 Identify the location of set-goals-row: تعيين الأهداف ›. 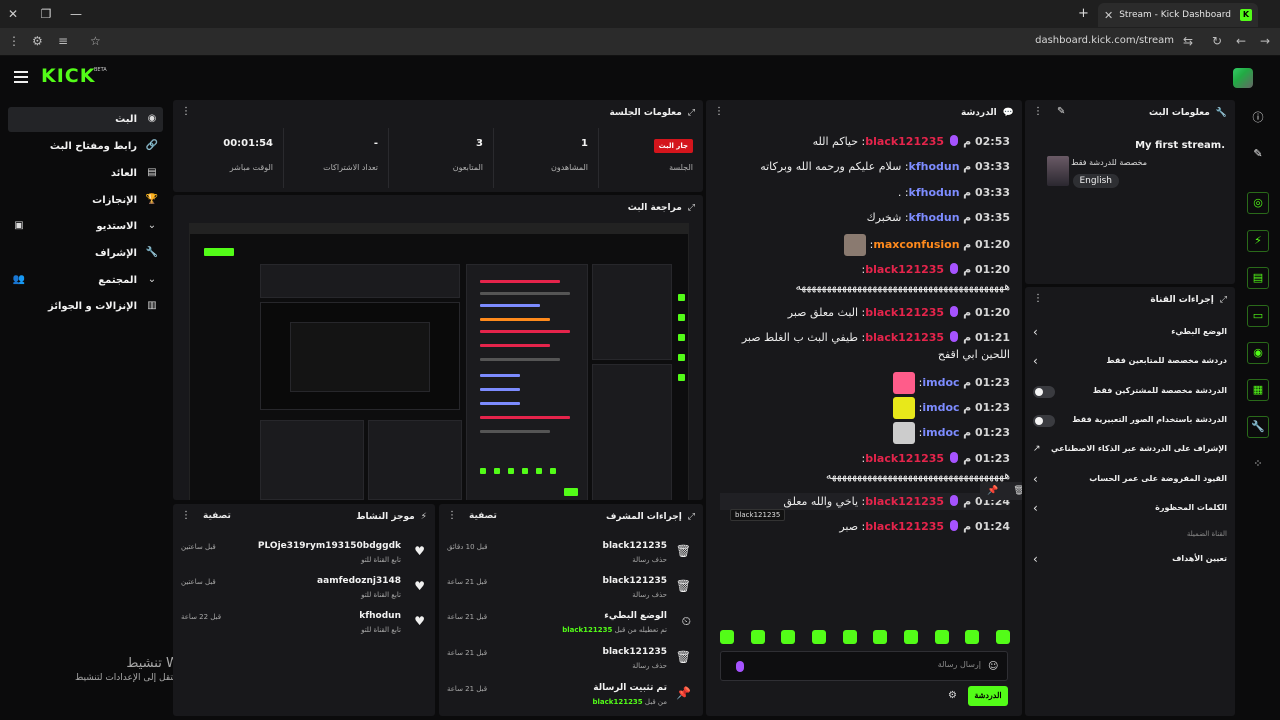
(1130, 561).